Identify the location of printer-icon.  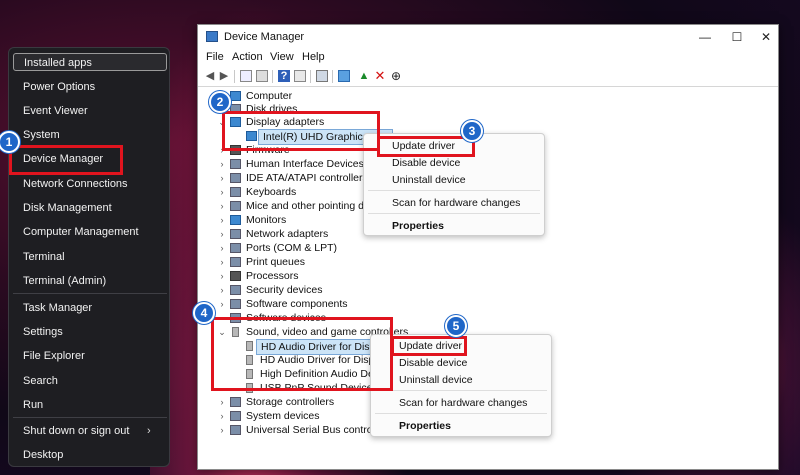
(235, 262).